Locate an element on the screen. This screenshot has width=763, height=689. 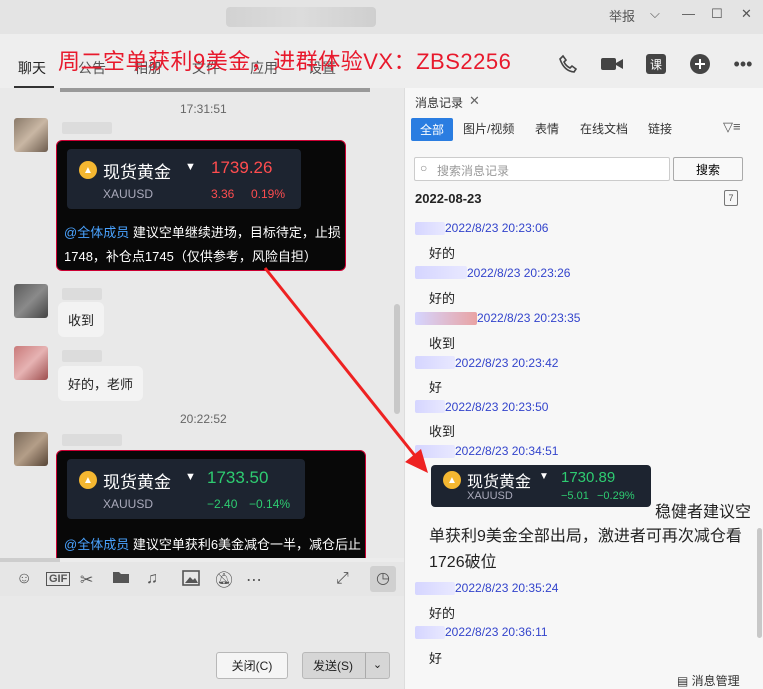
add-icon is located at coordinates (700, 64).